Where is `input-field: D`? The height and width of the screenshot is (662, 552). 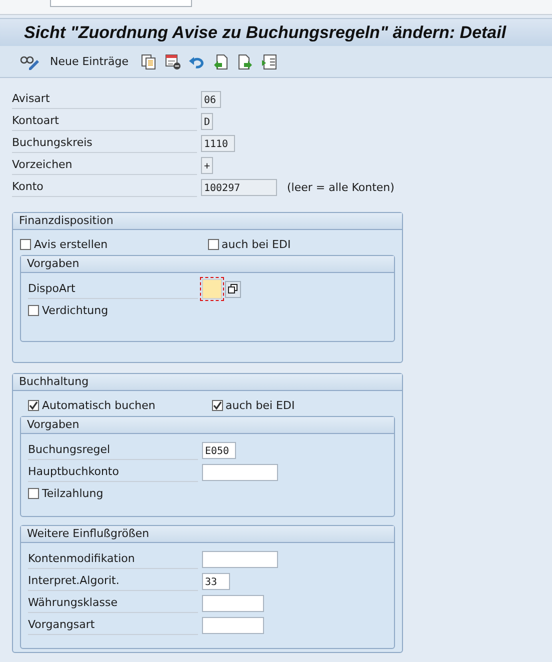
input-field: D is located at coordinates (207, 121).